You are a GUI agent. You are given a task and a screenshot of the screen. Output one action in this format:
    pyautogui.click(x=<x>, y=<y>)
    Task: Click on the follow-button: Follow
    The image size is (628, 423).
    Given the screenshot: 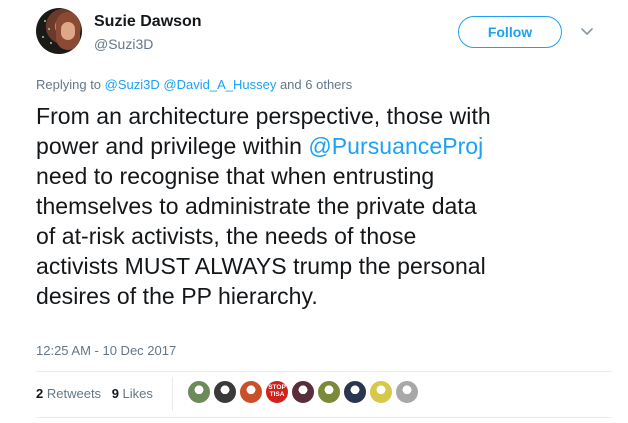 What is the action you would take?
    pyautogui.click(x=510, y=32)
    